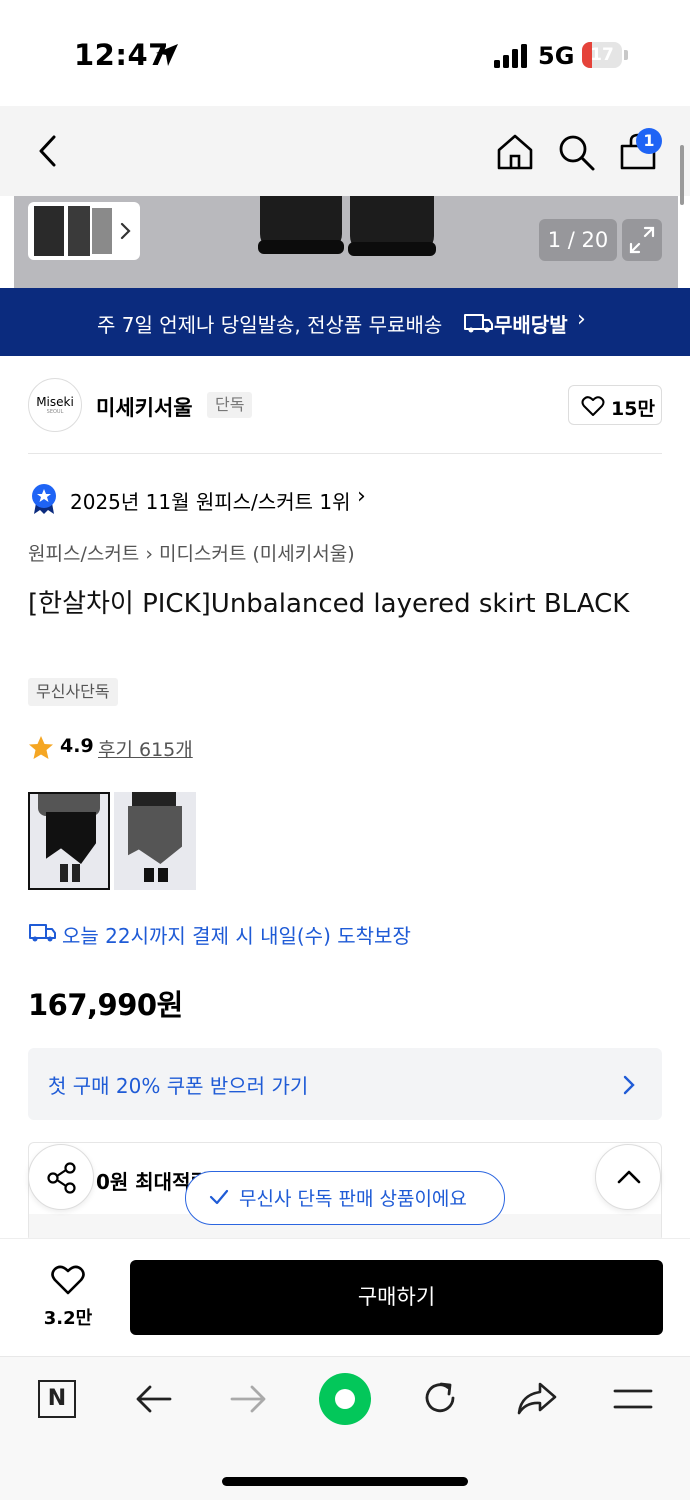 The height and width of the screenshot is (1500, 690). What do you see at coordinates (578, 240) in the screenshot?
I see `image-counter: 1 / 20` at bounding box center [578, 240].